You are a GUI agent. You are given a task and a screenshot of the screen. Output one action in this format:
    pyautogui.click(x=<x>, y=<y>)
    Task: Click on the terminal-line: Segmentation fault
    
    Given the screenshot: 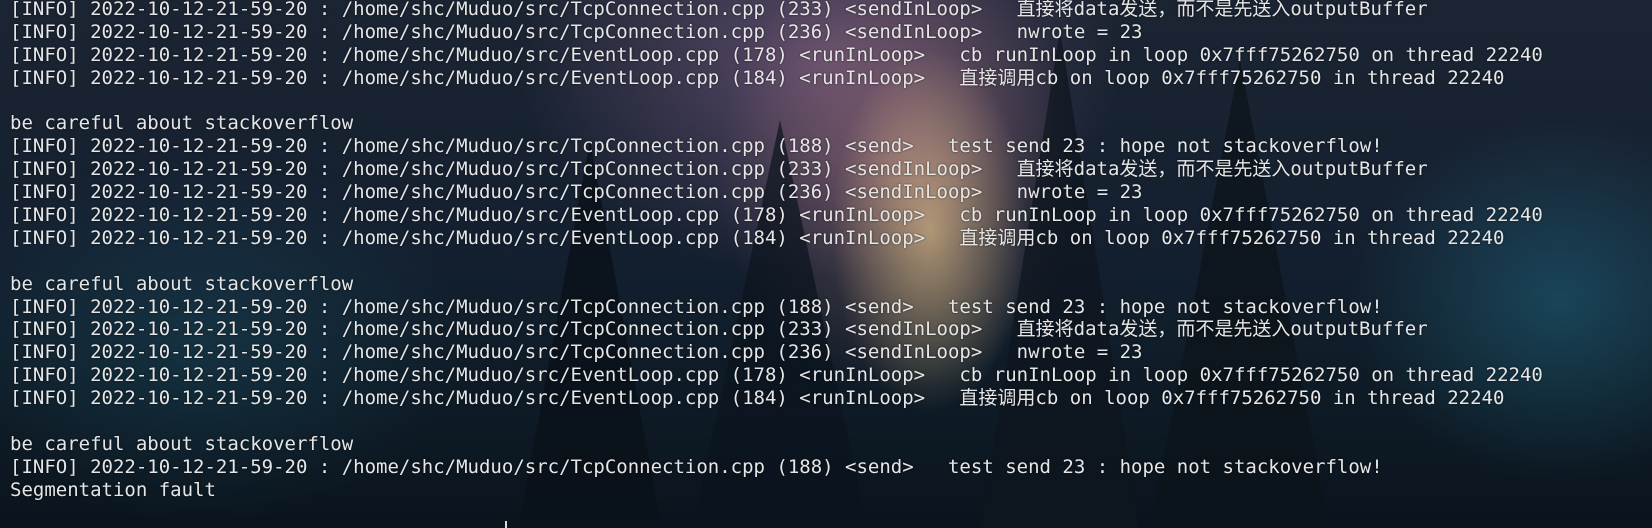 What is the action you would take?
    pyautogui.click(x=113, y=489)
    